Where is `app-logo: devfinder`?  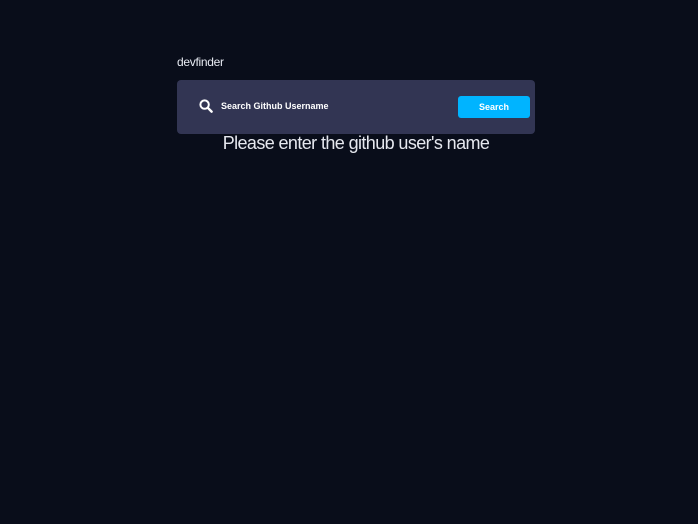
app-logo: devfinder is located at coordinates (200, 62).